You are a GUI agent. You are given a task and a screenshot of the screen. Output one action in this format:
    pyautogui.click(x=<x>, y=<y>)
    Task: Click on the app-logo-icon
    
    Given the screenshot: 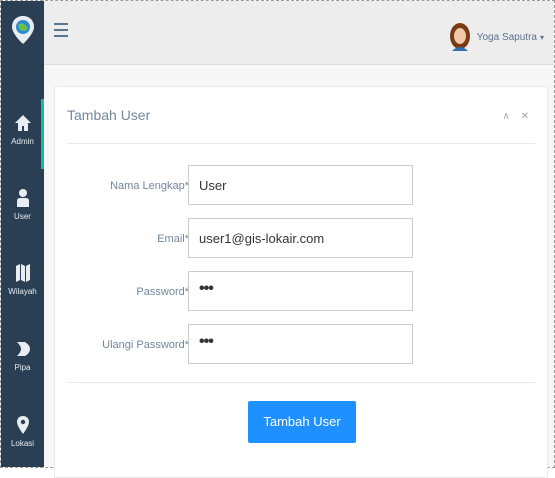 What is the action you would take?
    pyautogui.click(x=23, y=30)
    